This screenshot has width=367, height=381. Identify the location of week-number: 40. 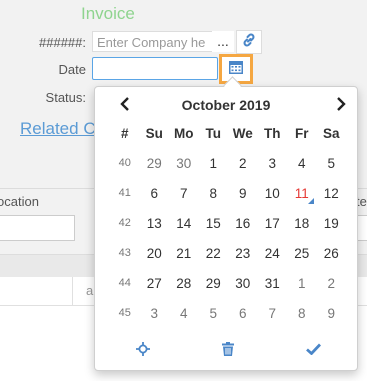
(124, 163).